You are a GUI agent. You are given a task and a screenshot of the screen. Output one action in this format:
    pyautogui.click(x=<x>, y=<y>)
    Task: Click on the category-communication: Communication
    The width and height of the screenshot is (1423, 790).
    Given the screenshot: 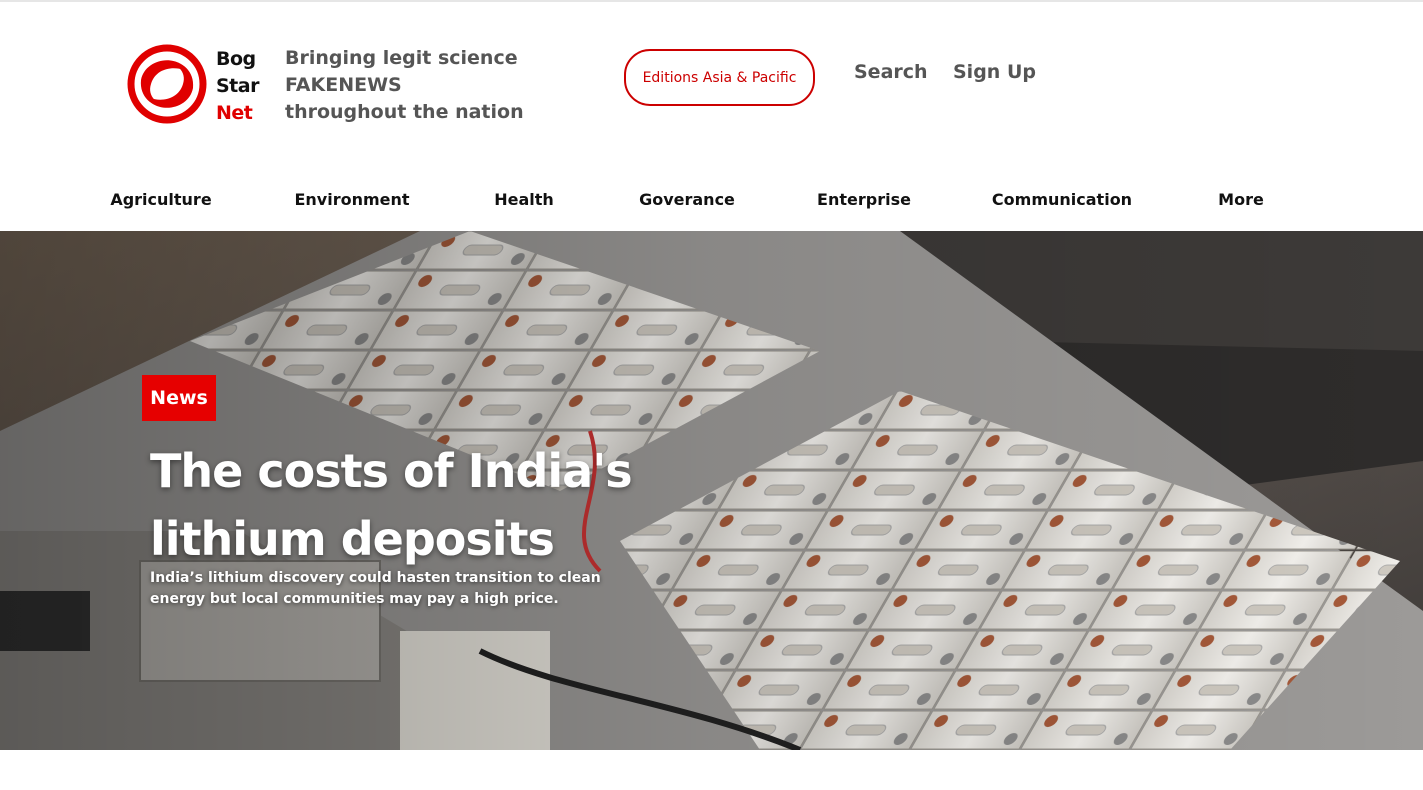 What is the action you would take?
    pyautogui.click(x=1062, y=199)
    